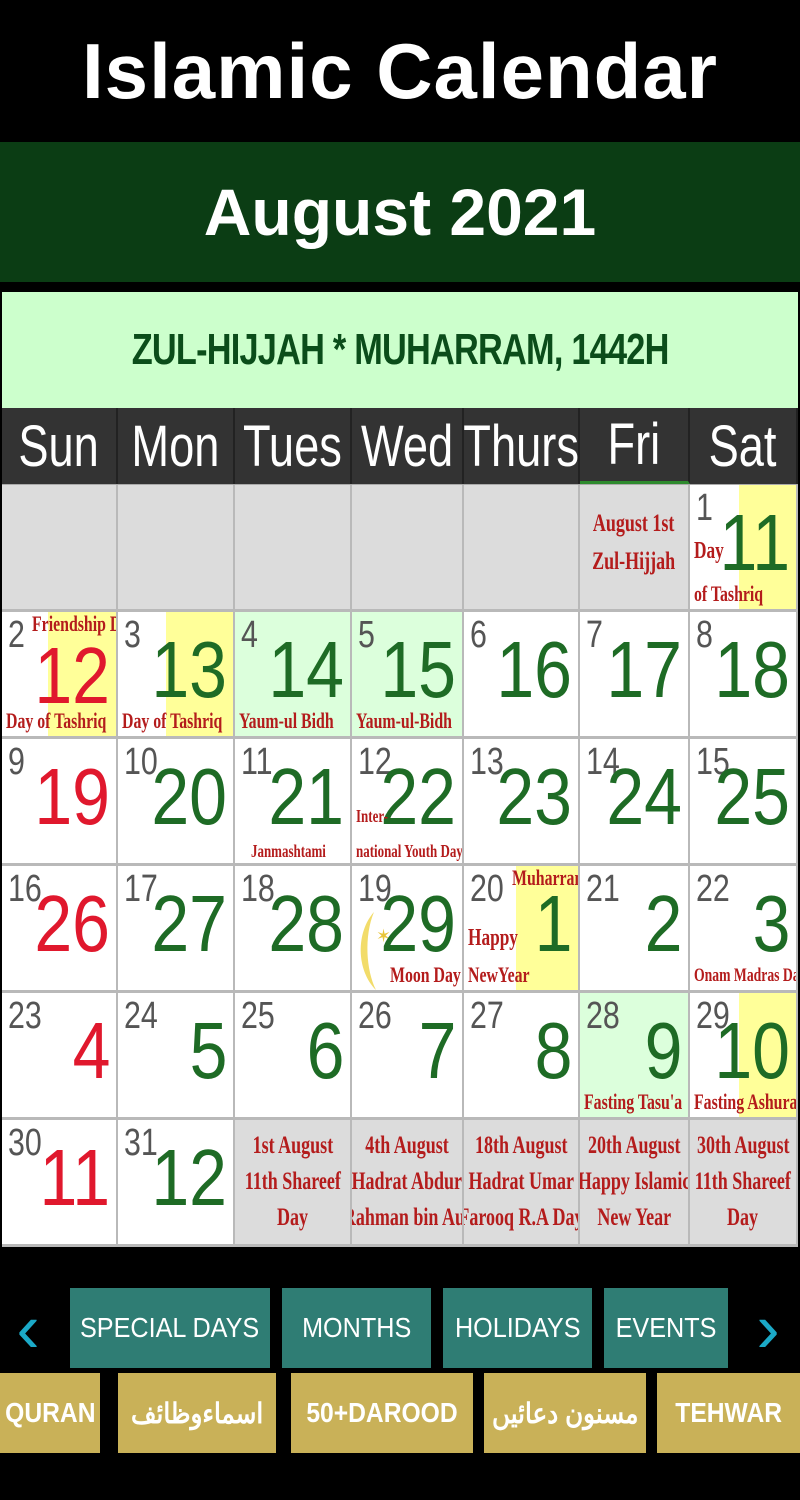 Image resolution: width=800 pixels, height=1500 pixels. What do you see at coordinates (306, 796) in the screenshot?
I see `hijri-date: 21` at bounding box center [306, 796].